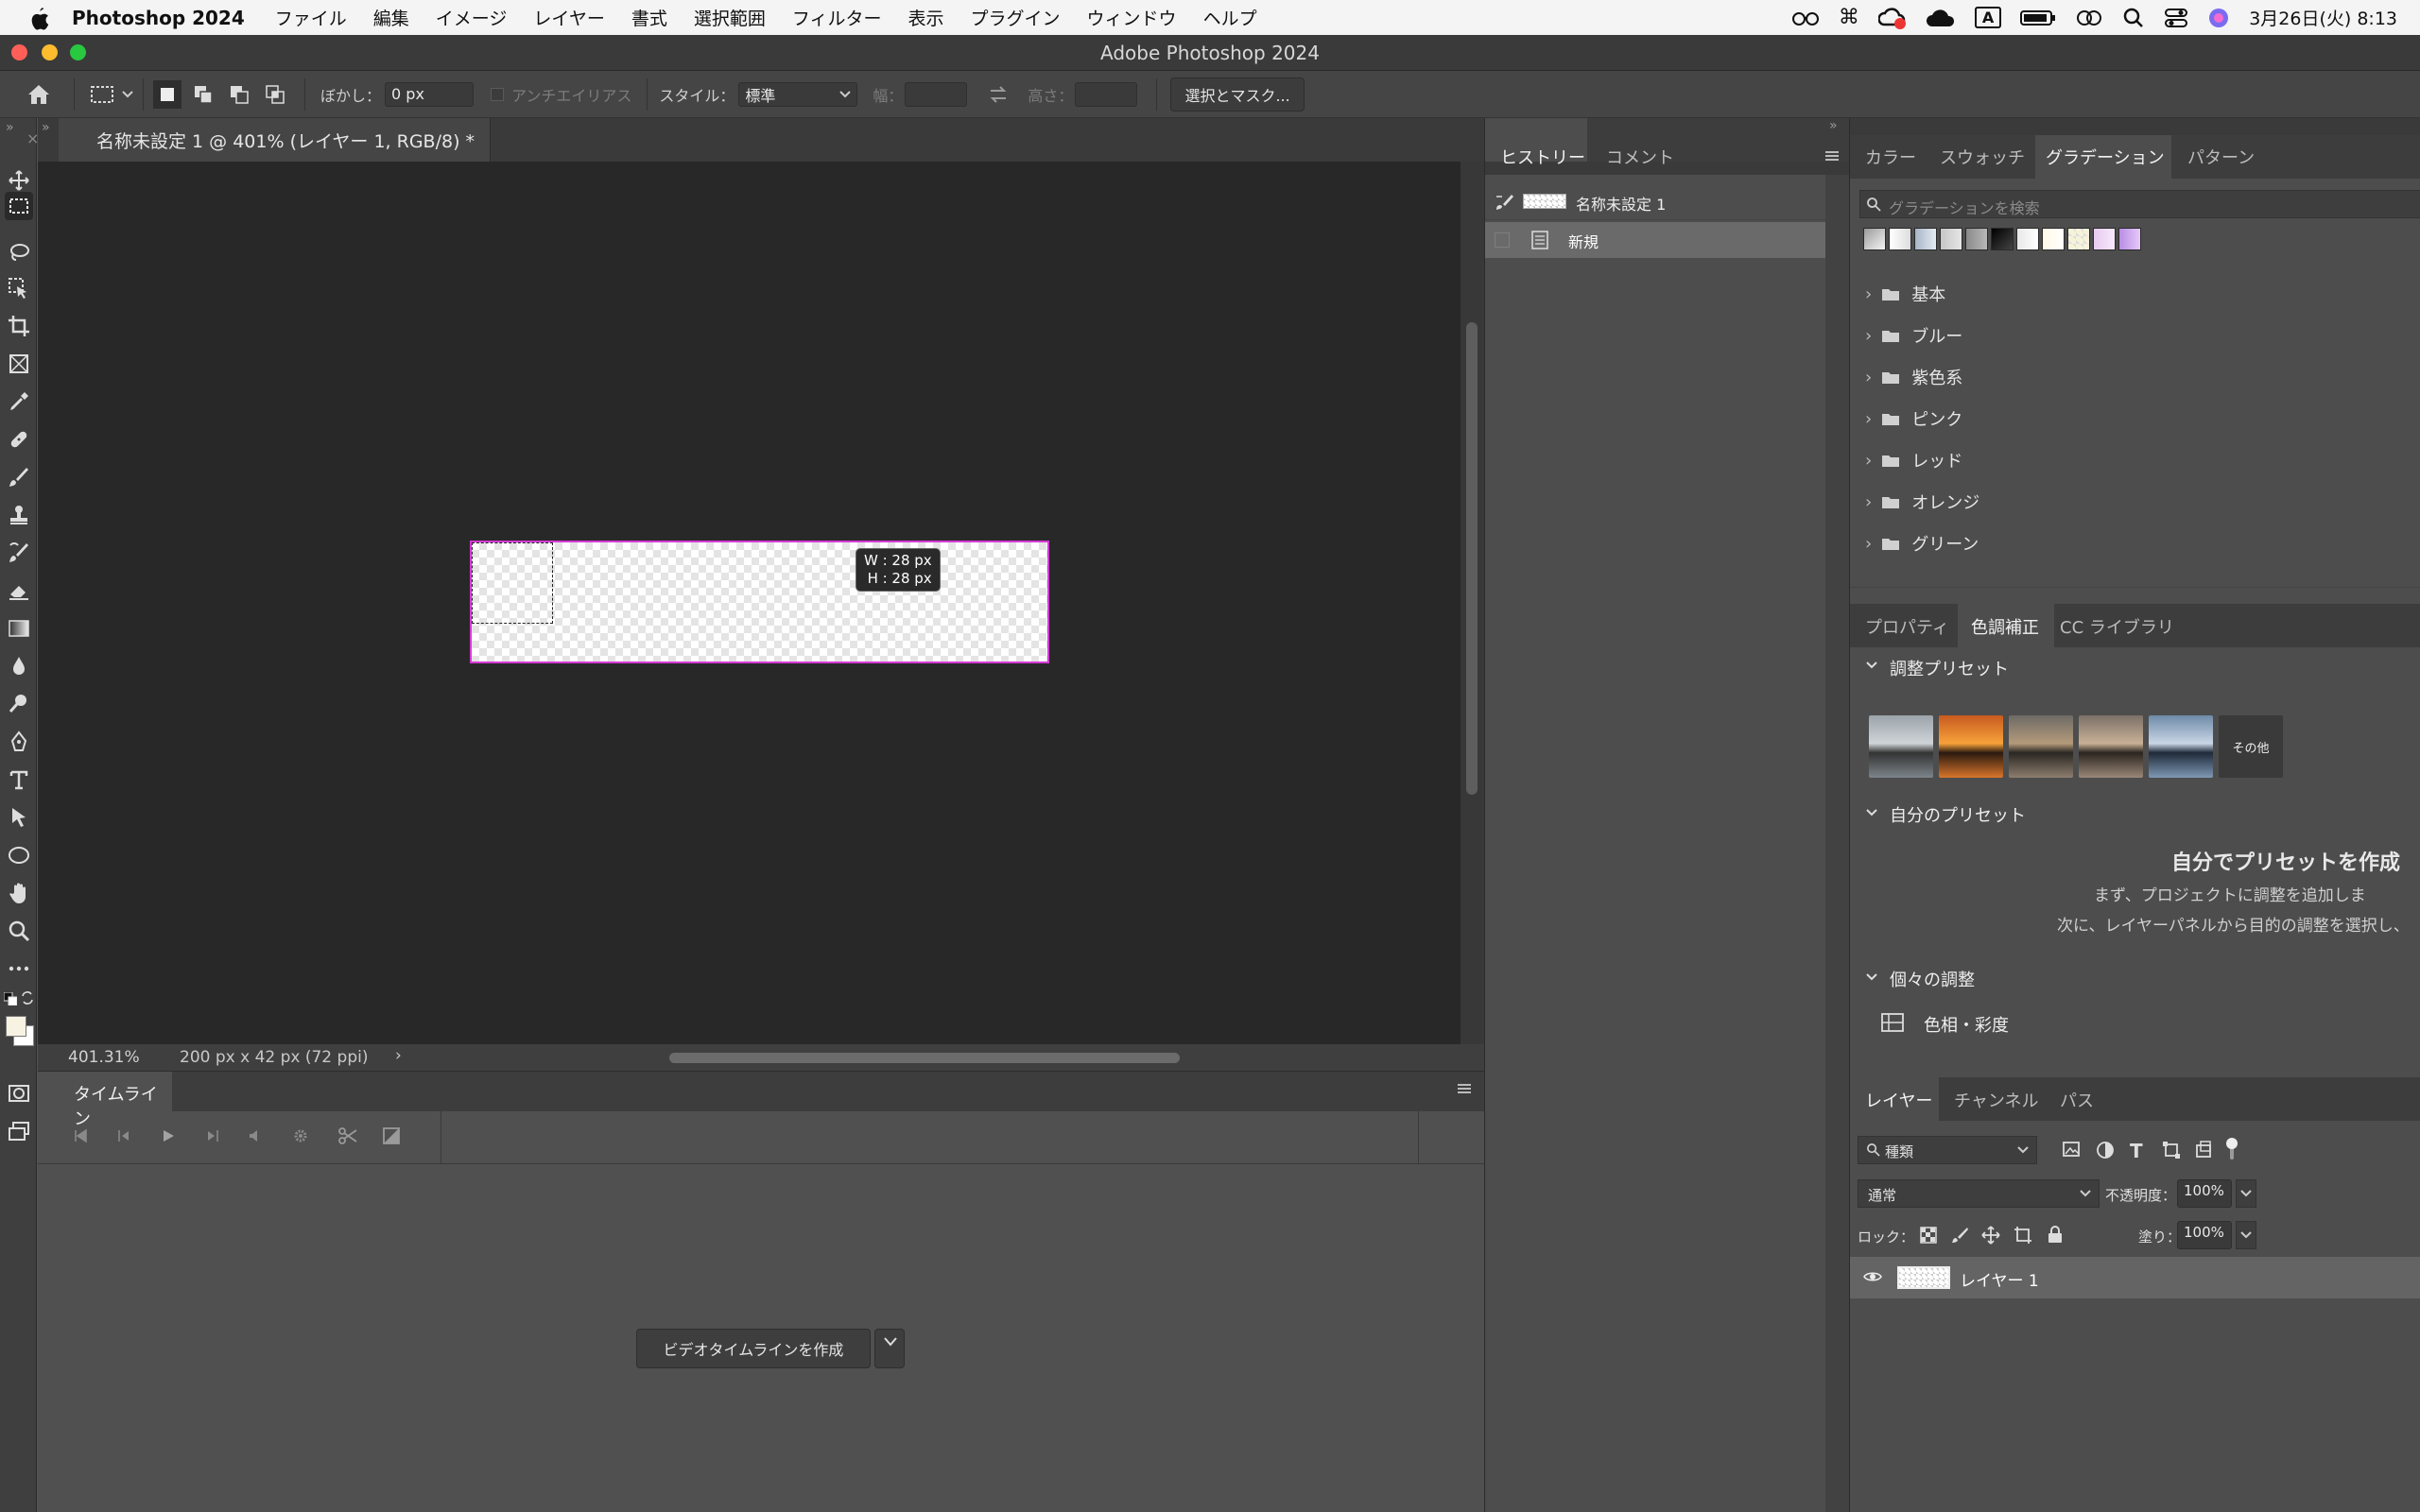  Describe the element at coordinates (2136, 1151) in the screenshot. I see `filter-type-layers-icon: T` at that location.